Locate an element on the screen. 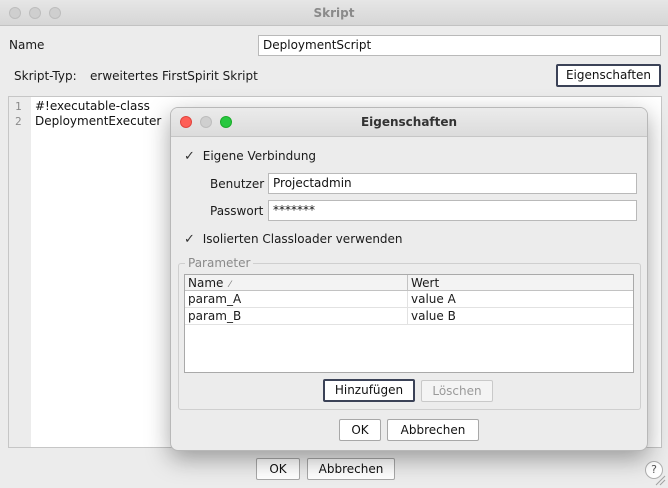 This screenshot has height=488, width=668. table-cell-name: param_B is located at coordinates (296, 316).